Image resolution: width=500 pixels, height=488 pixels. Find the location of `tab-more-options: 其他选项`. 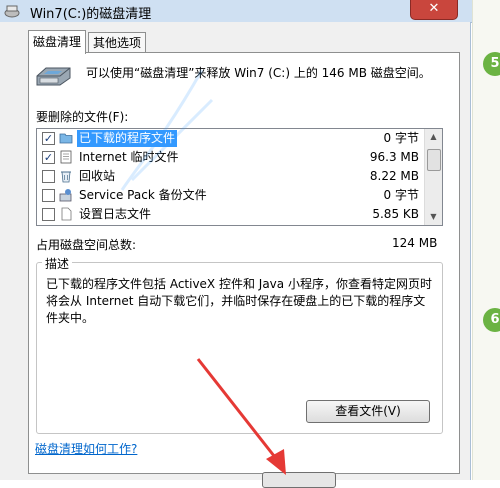

tab-more-options: 其他选项 is located at coordinates (117, 42).